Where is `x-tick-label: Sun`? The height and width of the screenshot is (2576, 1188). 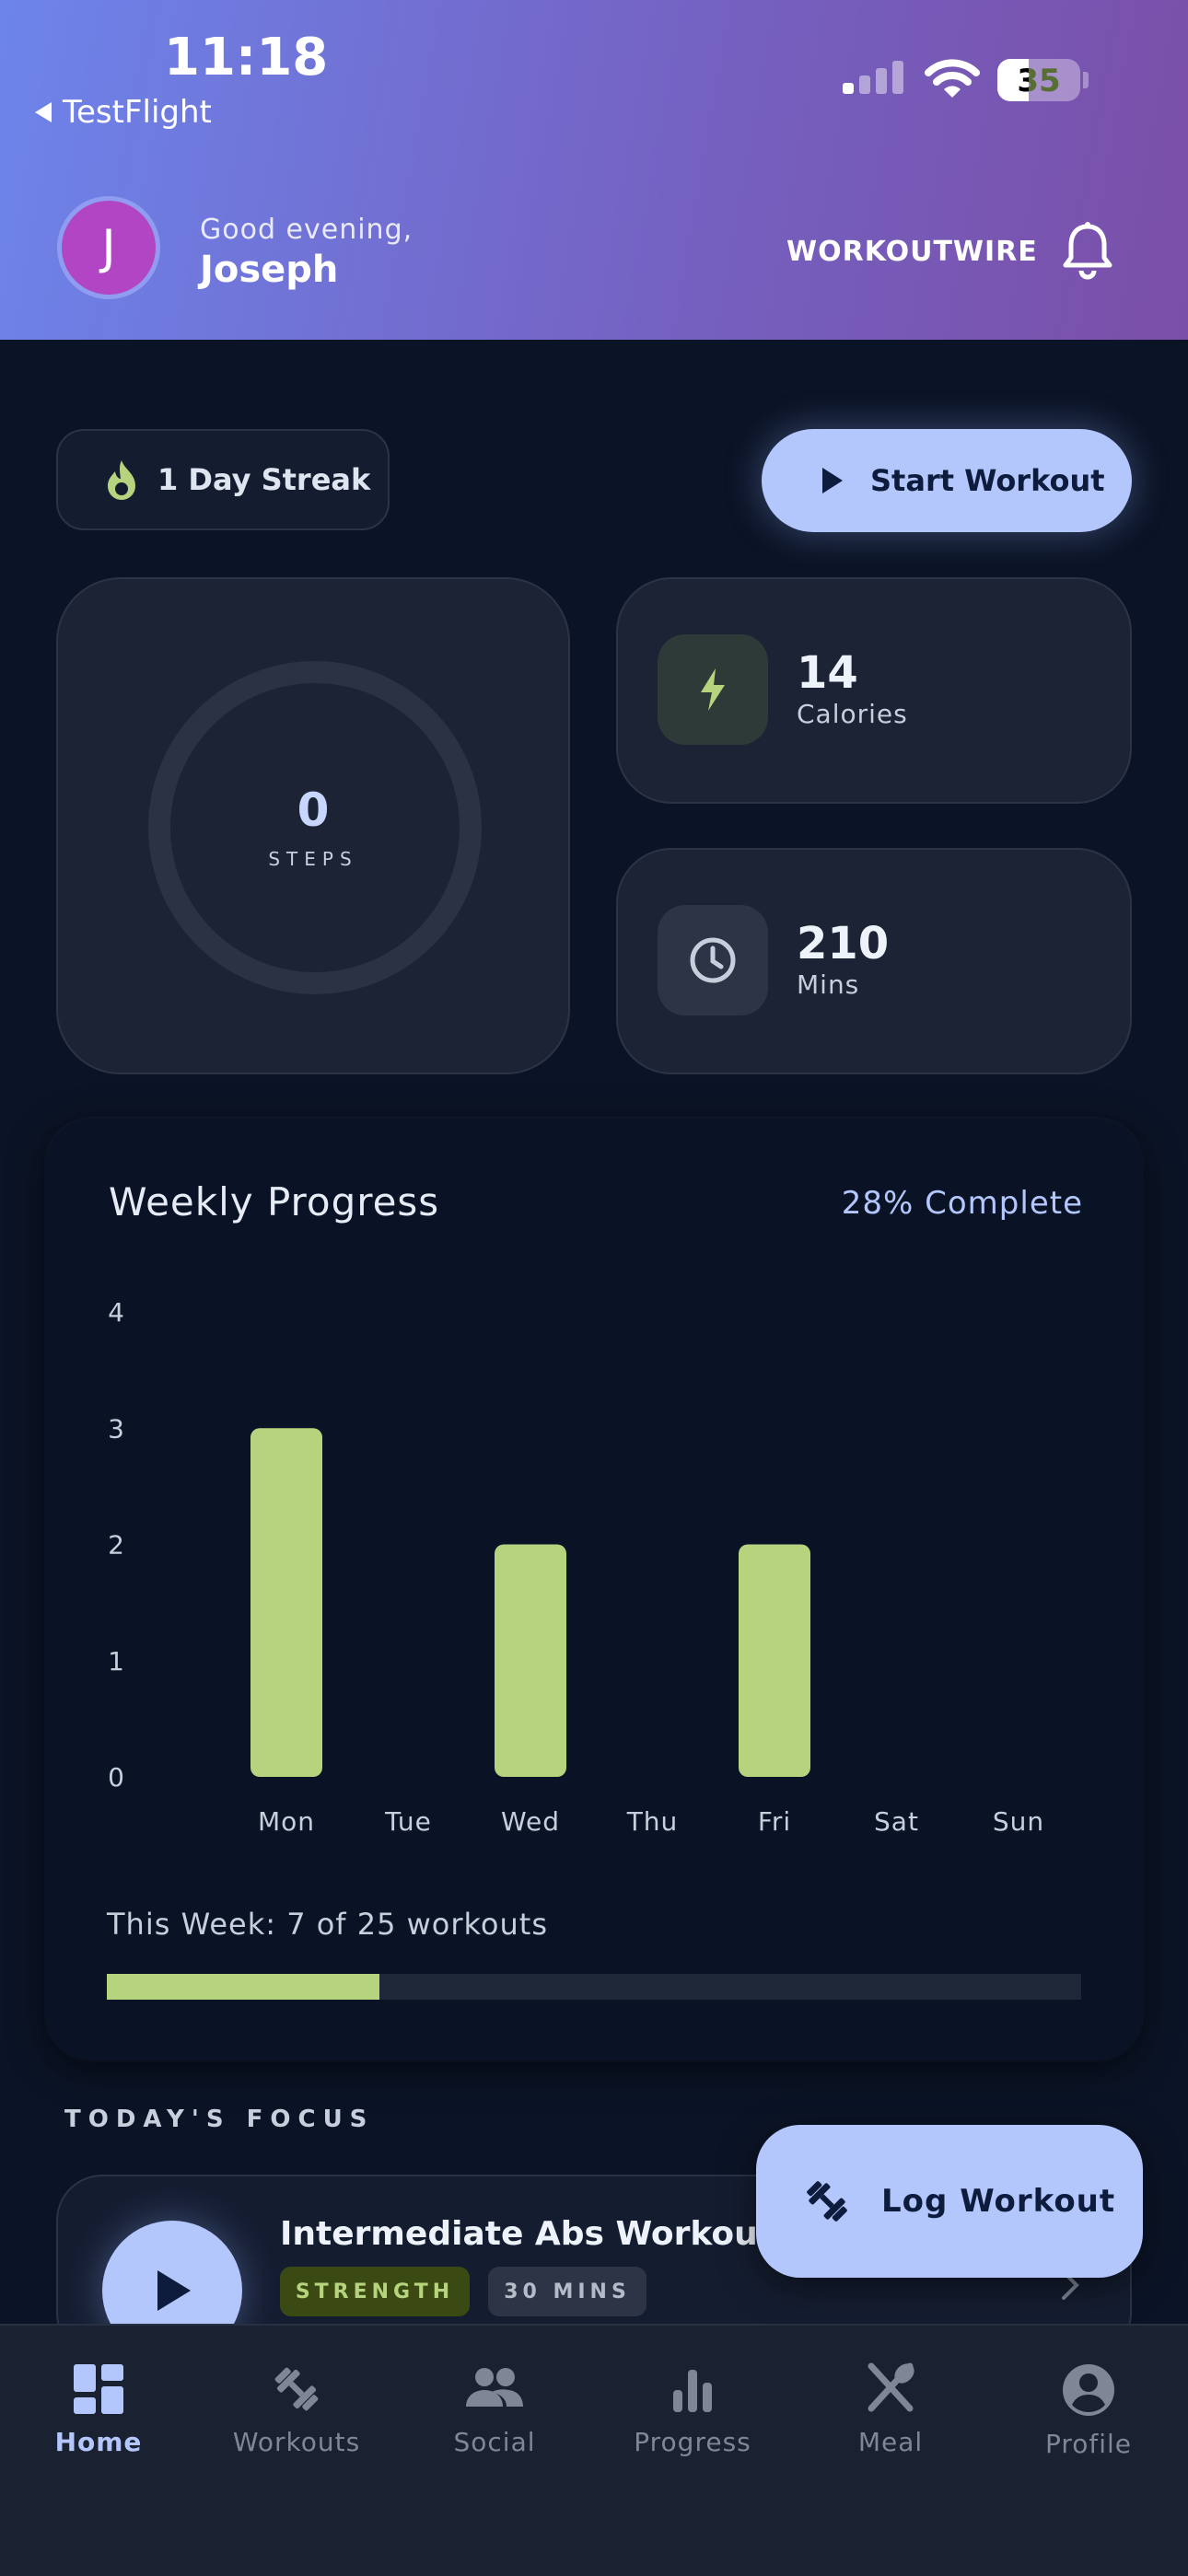
x-tick-label: Sun is located at coordinates (1019, 1821).